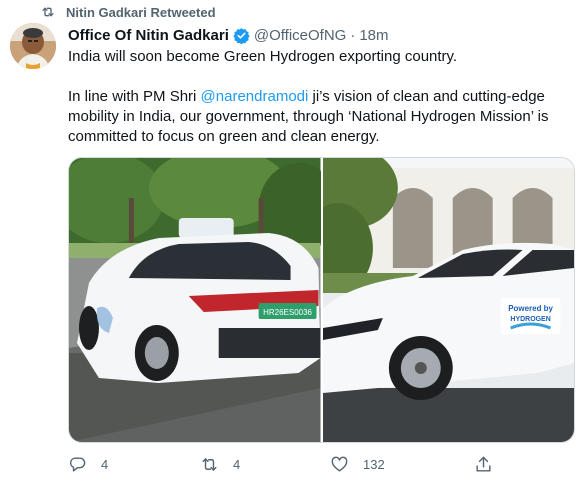 The height and width of the screenshot is (482, 583). I want to click on reply-count: 4, so click(105, 464).